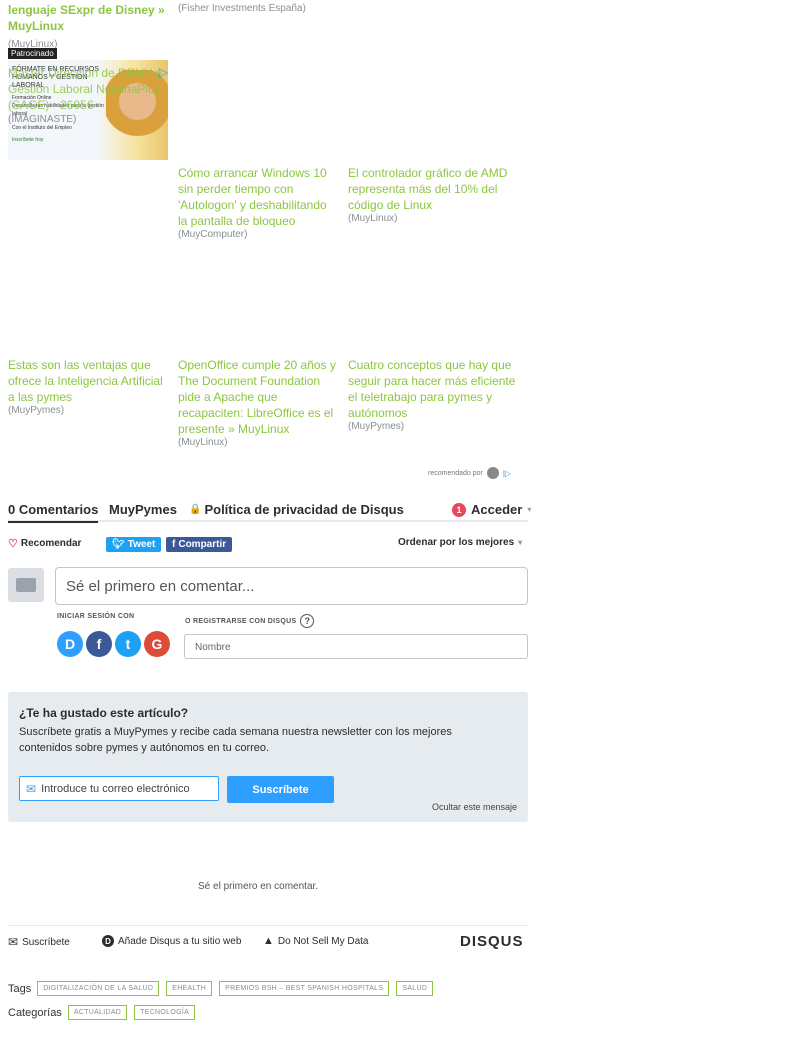 The width and height of the screenshot is (801, 1061). I want to click on privacy-label: Política de privacidad de Disqus, so click(304, 509).